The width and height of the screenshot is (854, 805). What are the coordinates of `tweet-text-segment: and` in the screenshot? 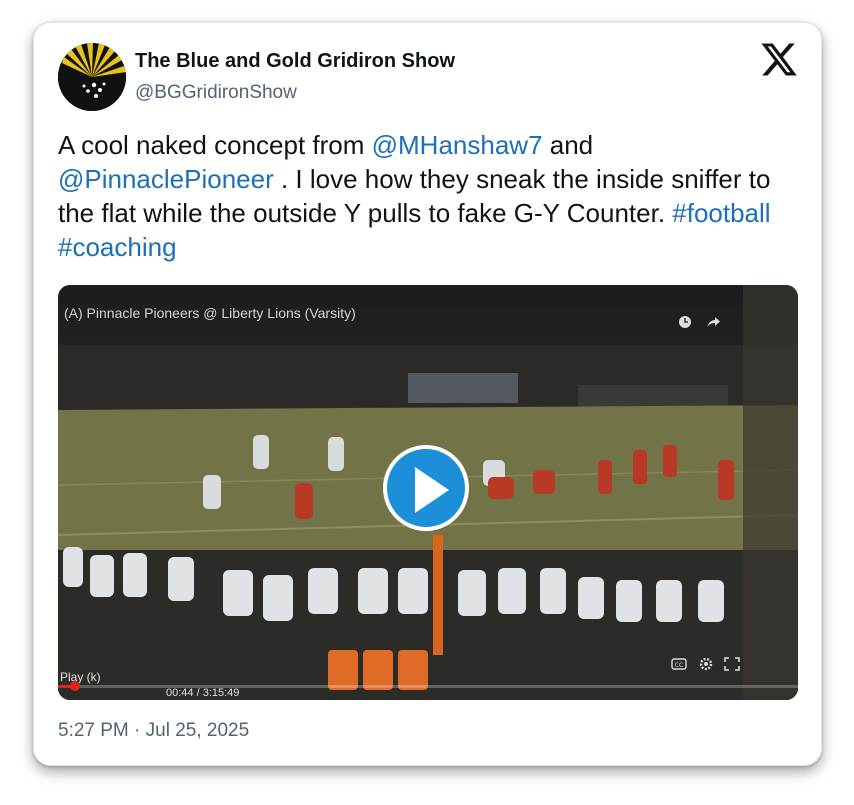 It's located at (568, 145).